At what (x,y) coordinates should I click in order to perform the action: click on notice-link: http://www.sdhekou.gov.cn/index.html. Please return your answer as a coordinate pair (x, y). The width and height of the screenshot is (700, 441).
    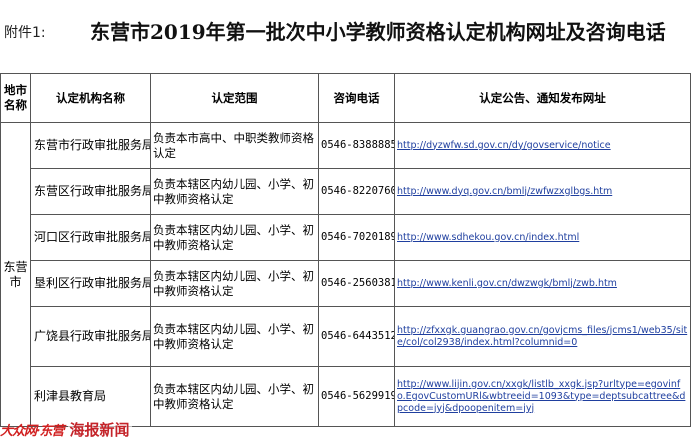
    Looking at the image, I should click on (488, 237).